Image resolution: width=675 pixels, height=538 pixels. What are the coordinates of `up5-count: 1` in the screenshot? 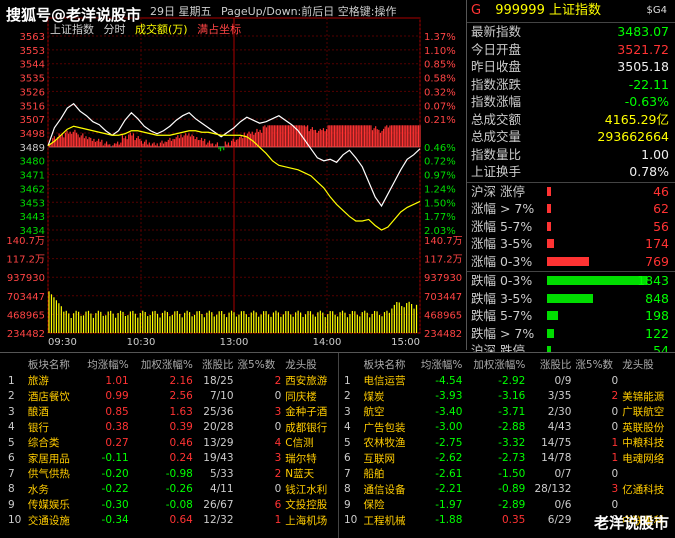 It's located at (615, 442).